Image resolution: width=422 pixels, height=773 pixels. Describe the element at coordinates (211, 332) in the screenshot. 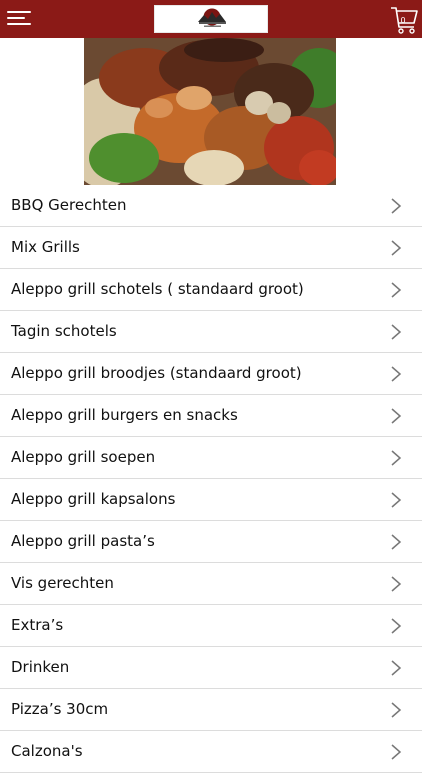

I see `category-row-tagin-schotels: Tagin schotels` at that location.